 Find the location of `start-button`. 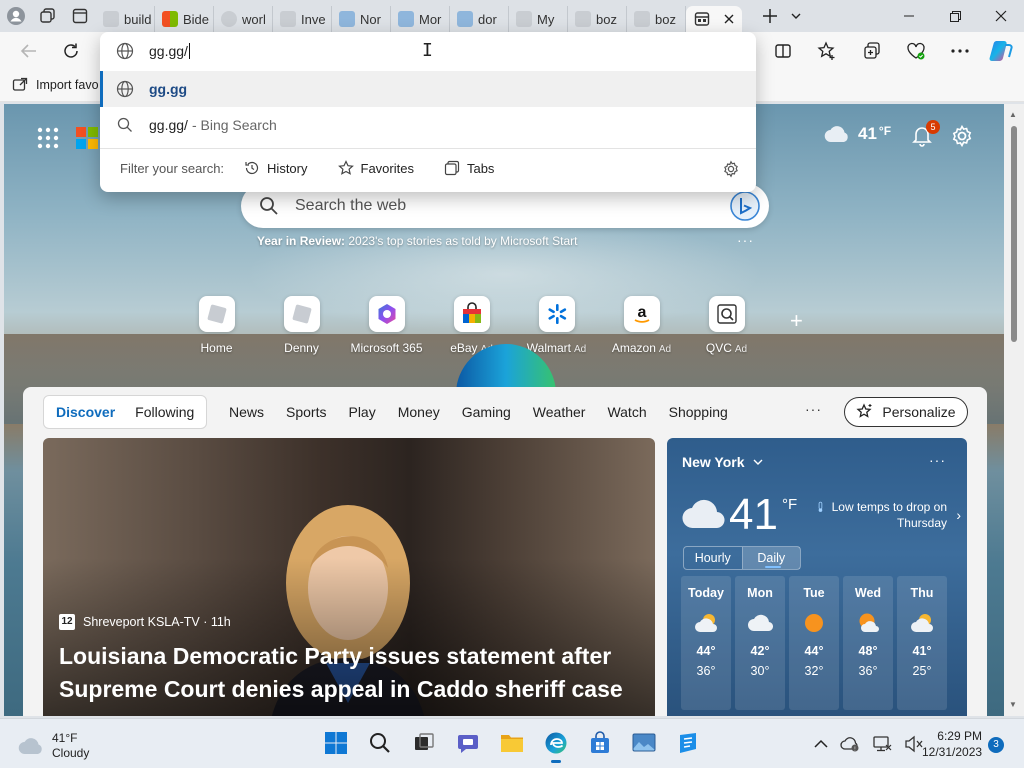

start-button is located at coordinates (336, 743).